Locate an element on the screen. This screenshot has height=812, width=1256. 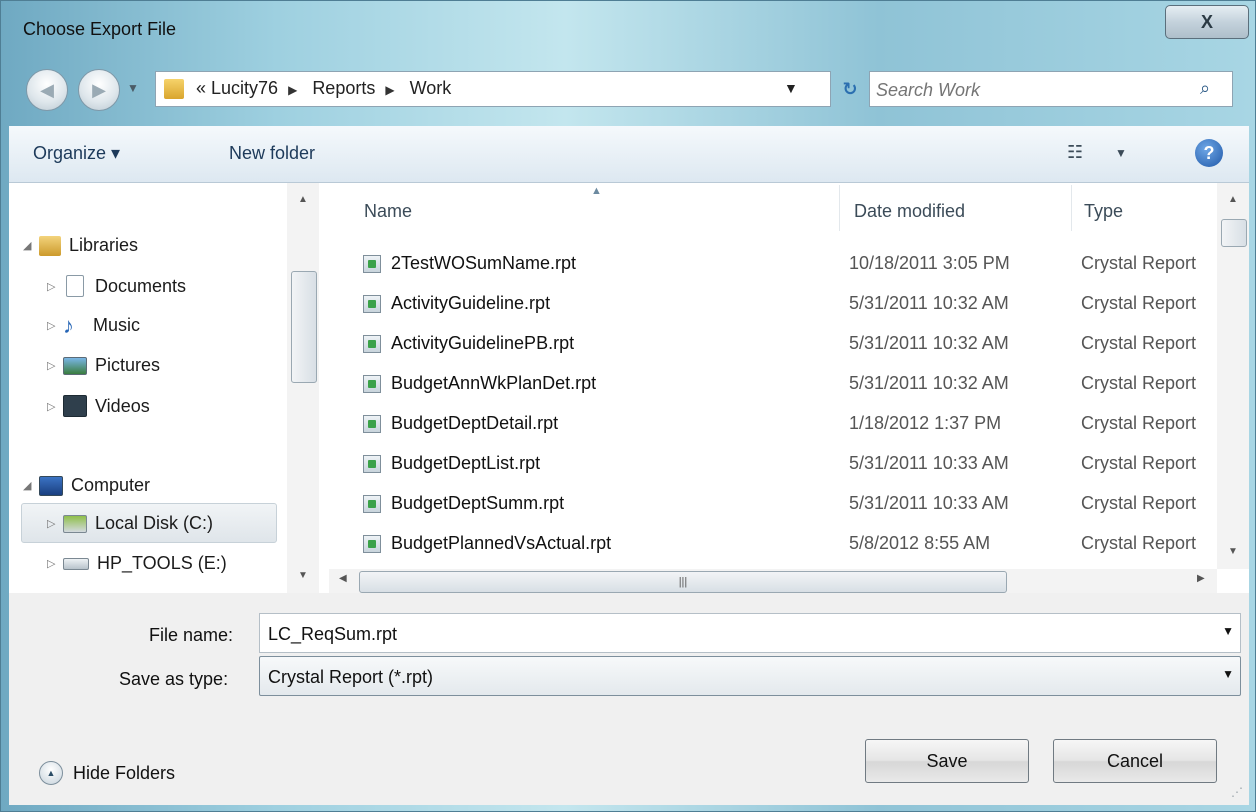
resize-grip-icon: ⋰ is located at coordinates (1237, 792).